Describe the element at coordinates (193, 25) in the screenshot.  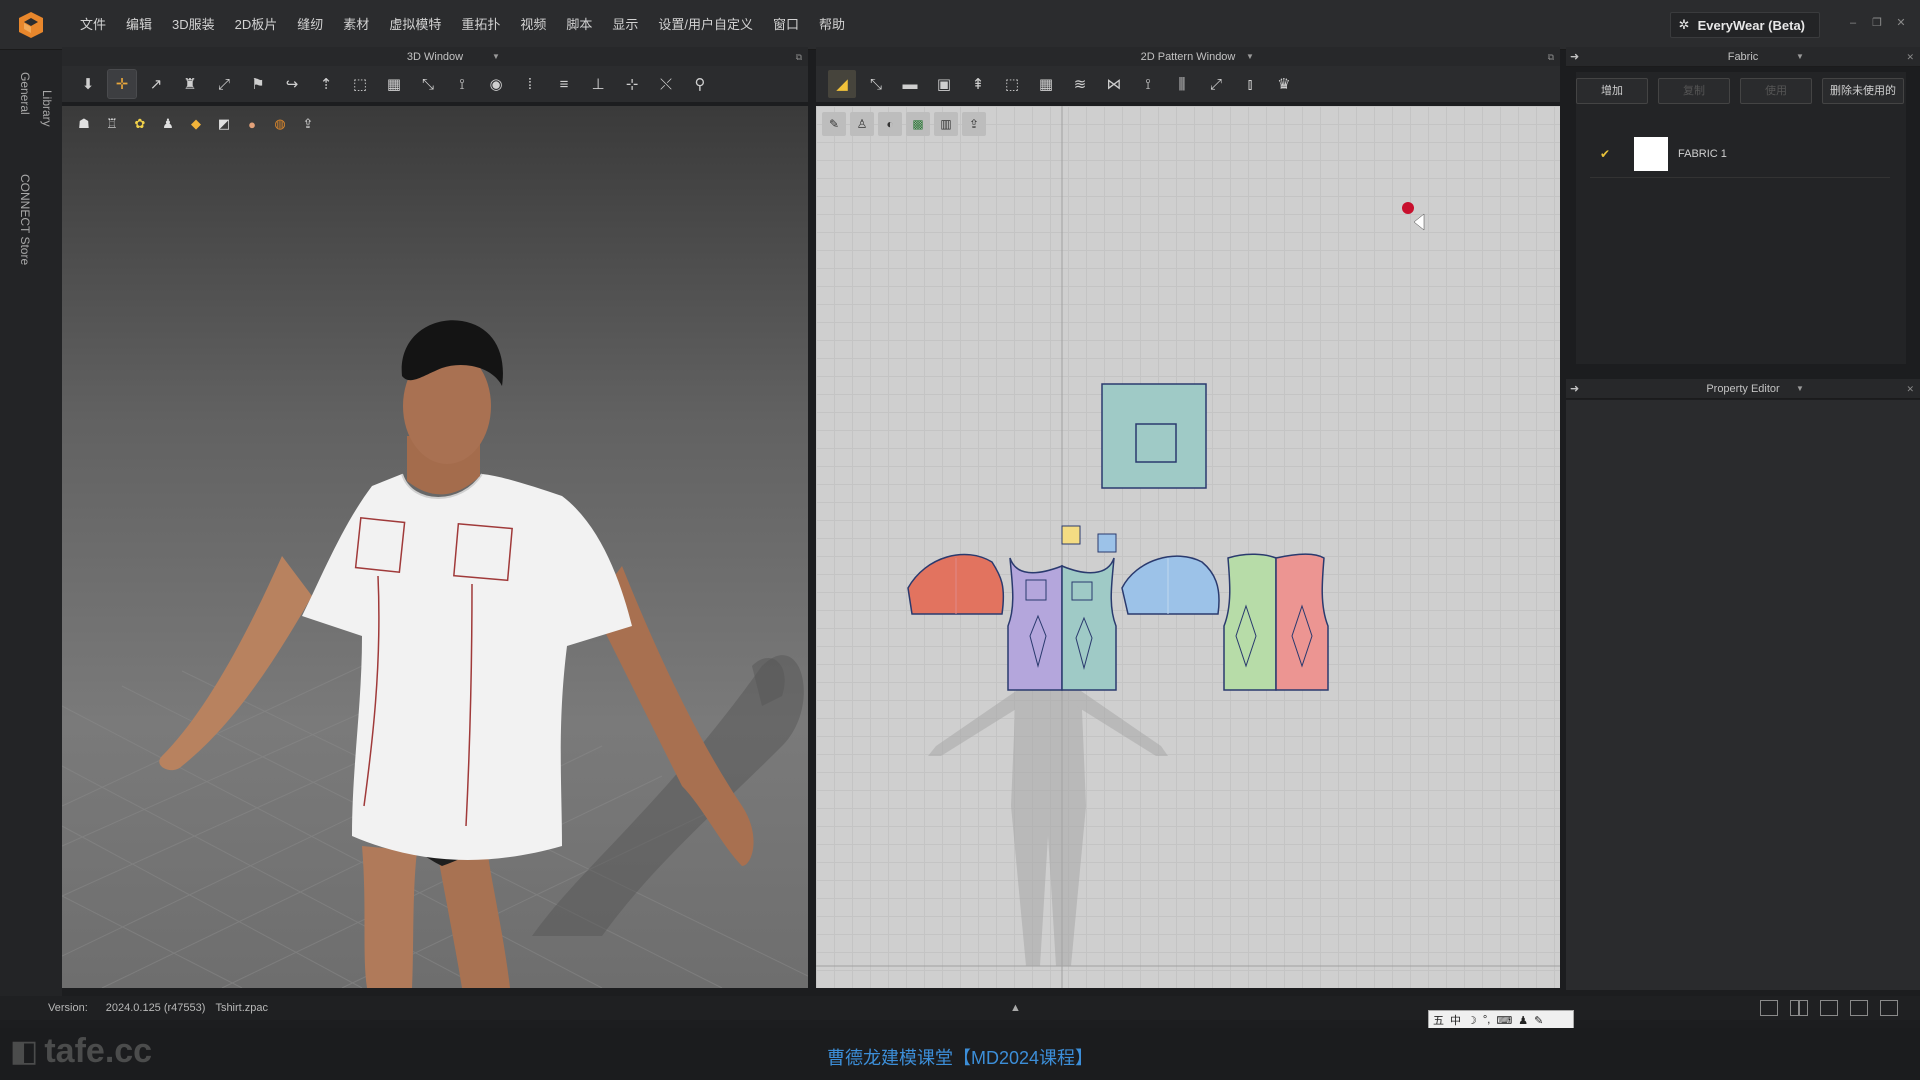
I see `menu-3d-garment: 3D服装` at that location.